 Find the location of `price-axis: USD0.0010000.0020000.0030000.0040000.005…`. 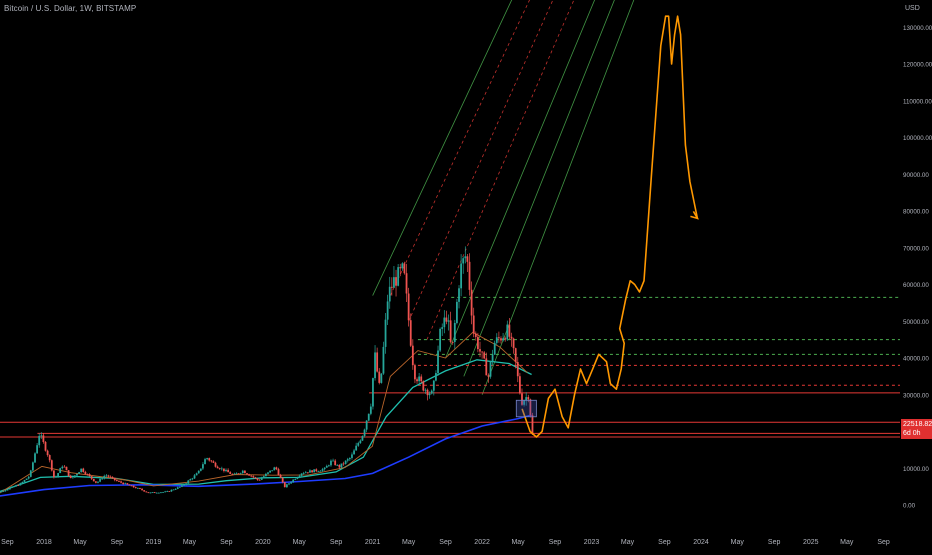

price-axis: USD0.0010000.0020000.0030000.0040000.005… is located at coordinates (916, 275).